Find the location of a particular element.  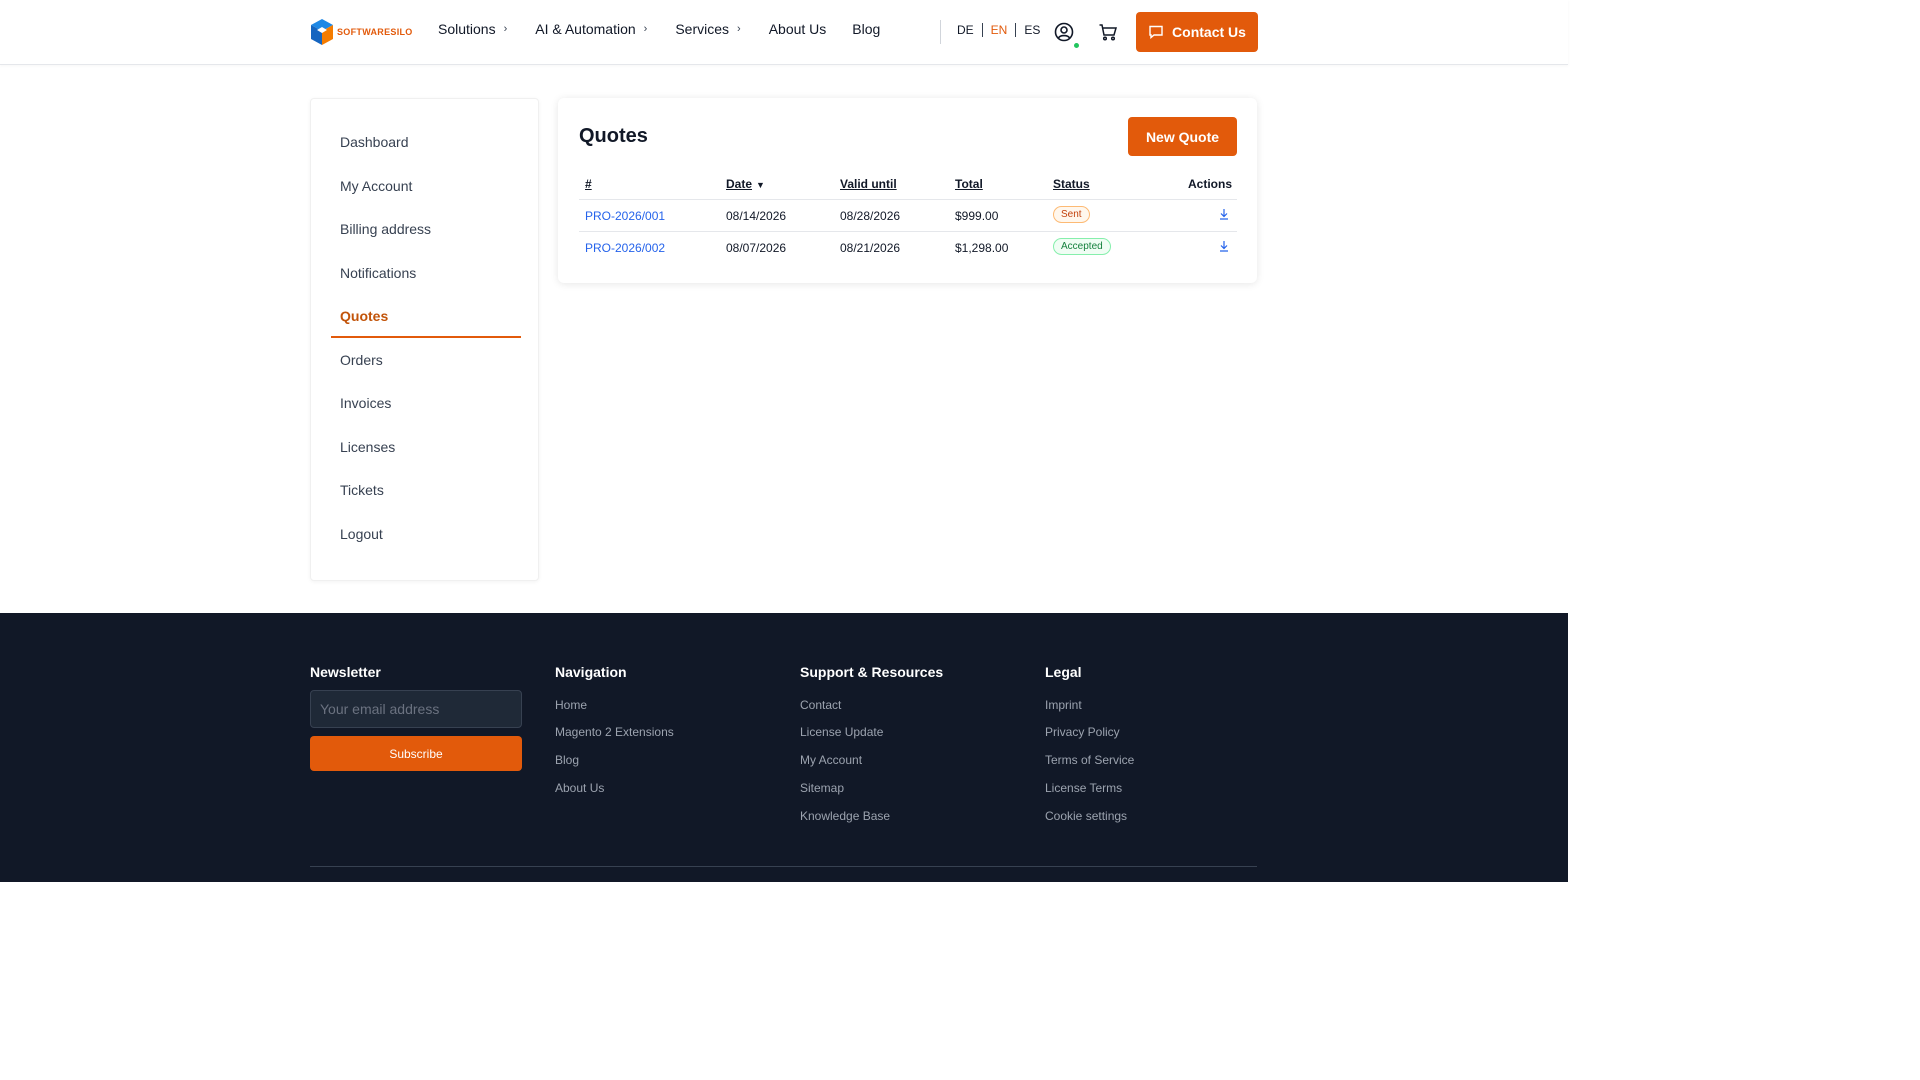

column-header-date-label: Date is located at coordinates (739, 184).